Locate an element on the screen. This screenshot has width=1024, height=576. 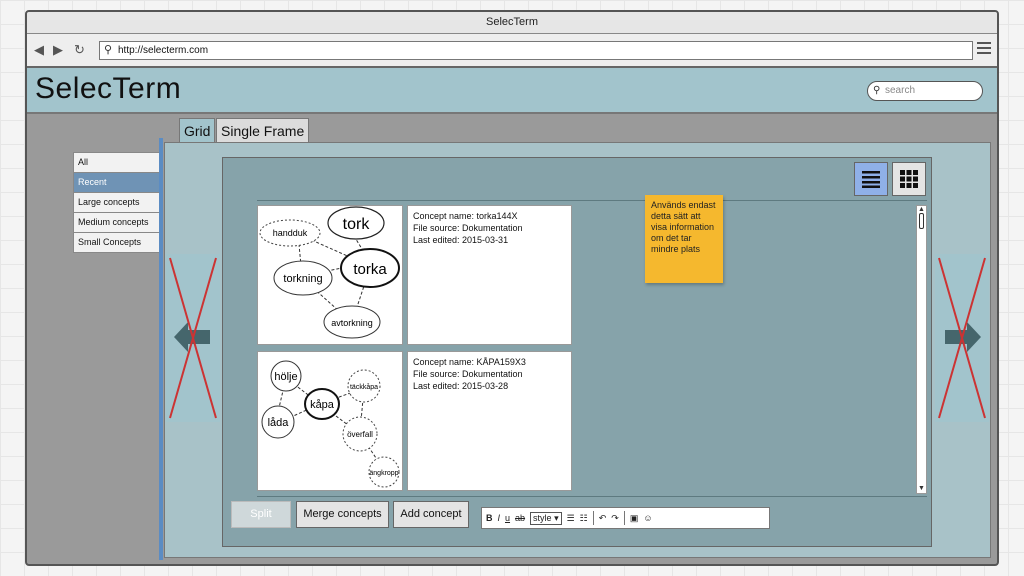
sidebar-item-recent: Recent is located at coordinates (116, 182).